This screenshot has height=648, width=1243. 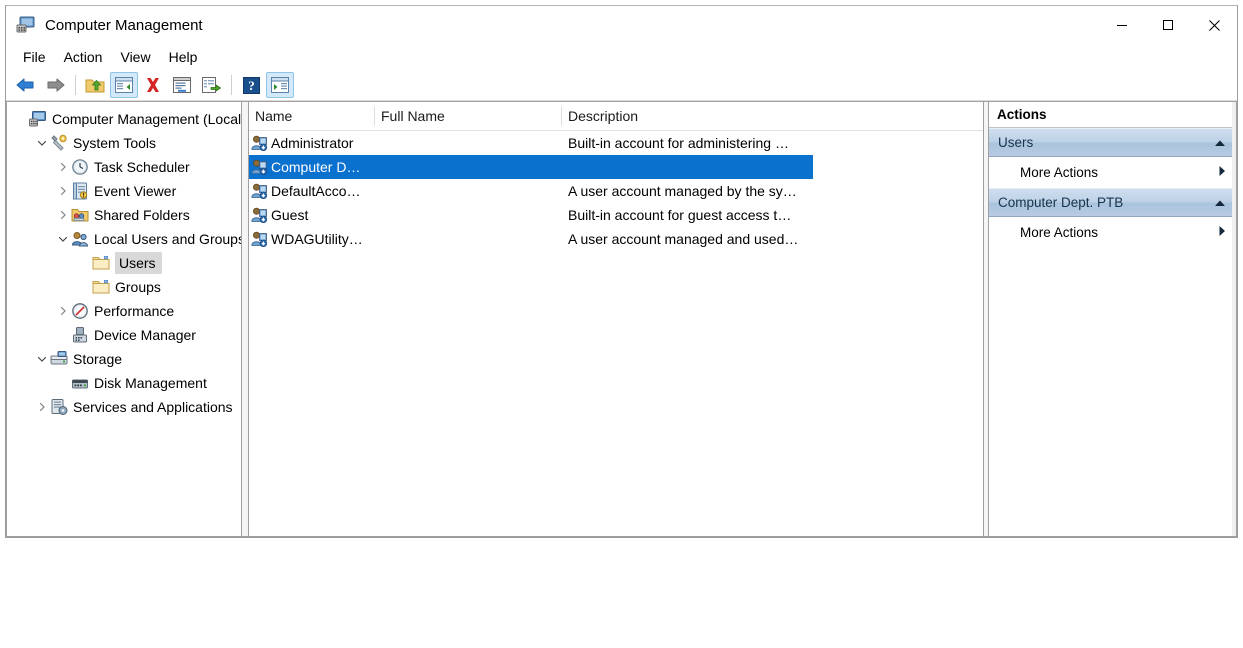 I want to click on tree-item-storage: Storage, so click(x=124, y=359).